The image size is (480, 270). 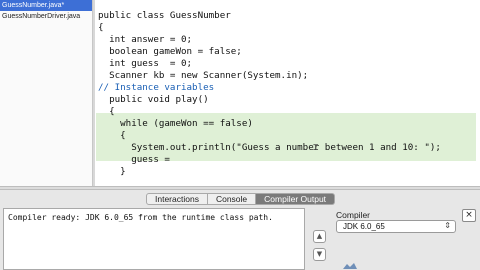 I want to click on tab-compiler-output: Compiler Output, so click(x=296, y=199).